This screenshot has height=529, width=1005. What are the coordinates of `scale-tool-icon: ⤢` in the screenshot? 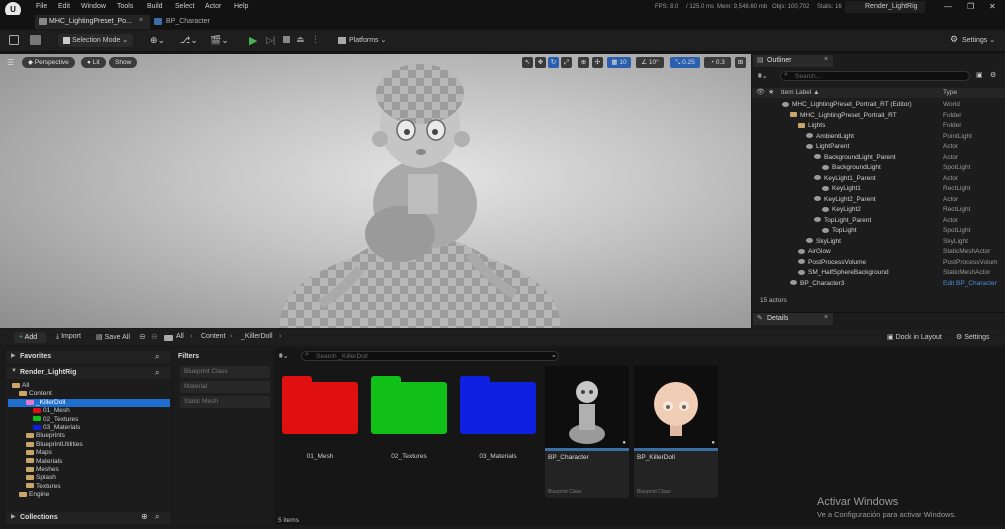 It's located at (566, 62).